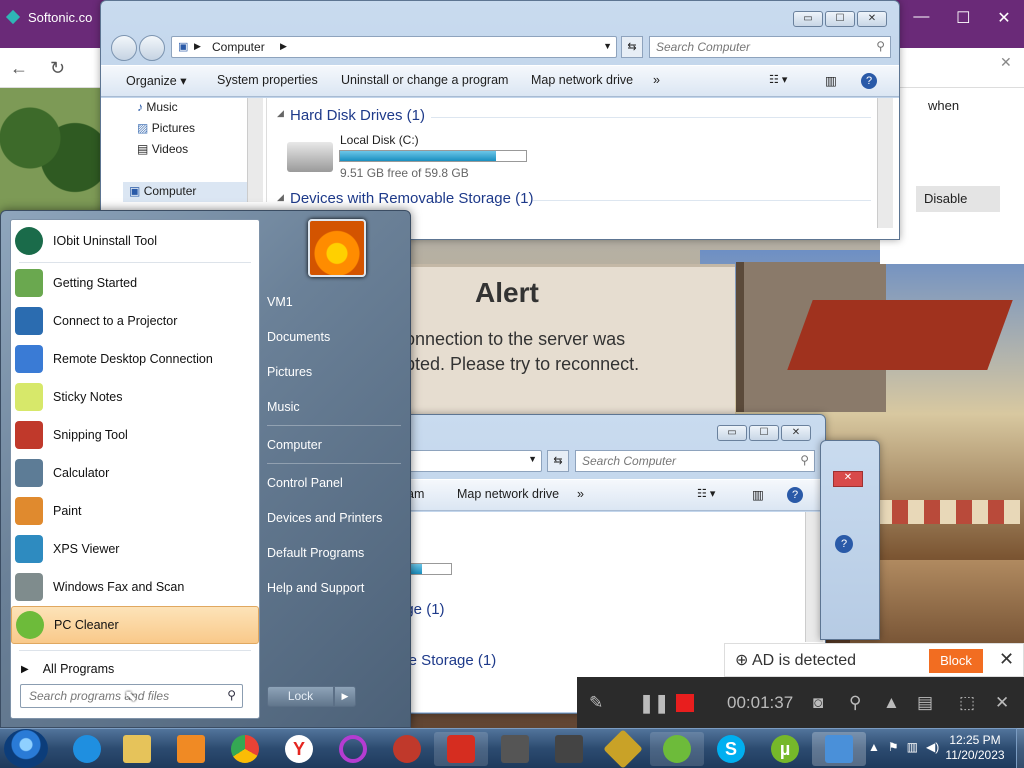 Image resolution: width=1024 pixels, height=768 pixels. What do you see at coordinates (885, 163) in the screenshot?
I see `vertical-scrollbar` at bounding box center [885, 163].